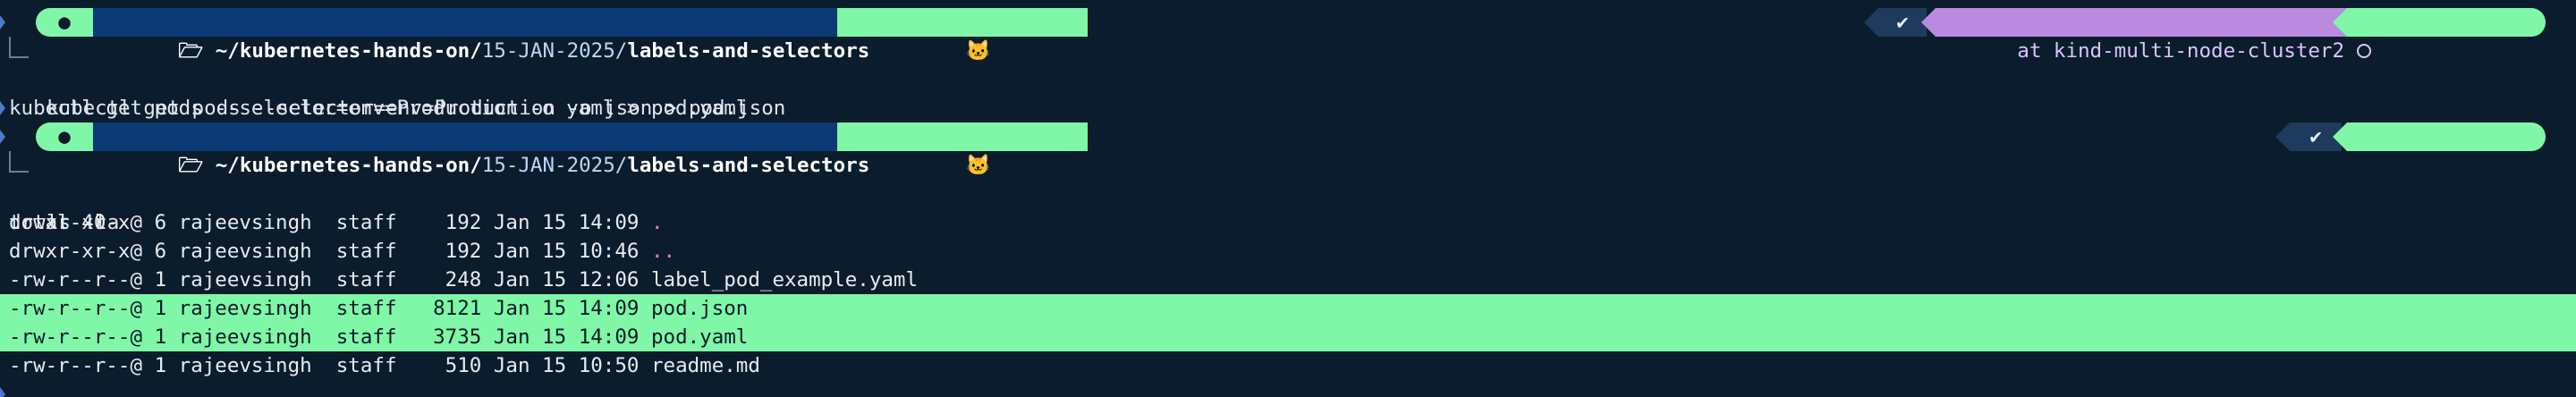  Describe the element at coordinates (2153, 35) in the screenshot. I see `kube-context: at kind-multi-node-cluster2` at that location.